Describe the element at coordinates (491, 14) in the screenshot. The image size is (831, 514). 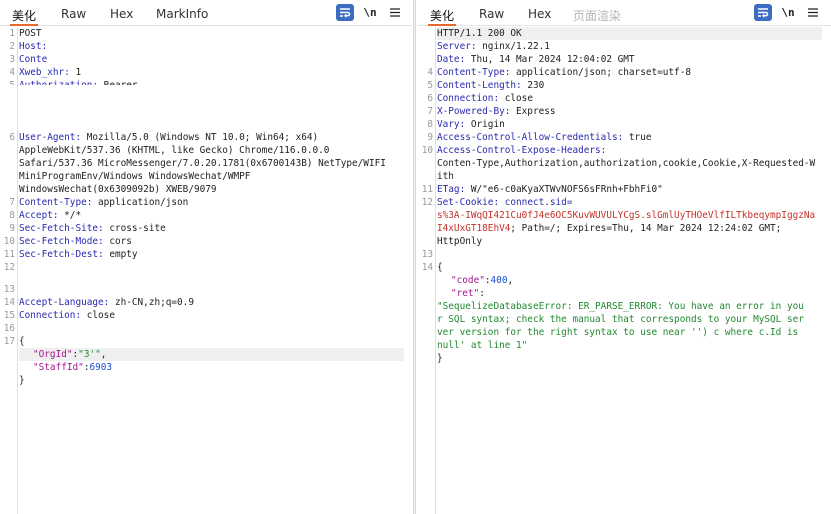
I see `response-tab-raw: Raw` at that location.